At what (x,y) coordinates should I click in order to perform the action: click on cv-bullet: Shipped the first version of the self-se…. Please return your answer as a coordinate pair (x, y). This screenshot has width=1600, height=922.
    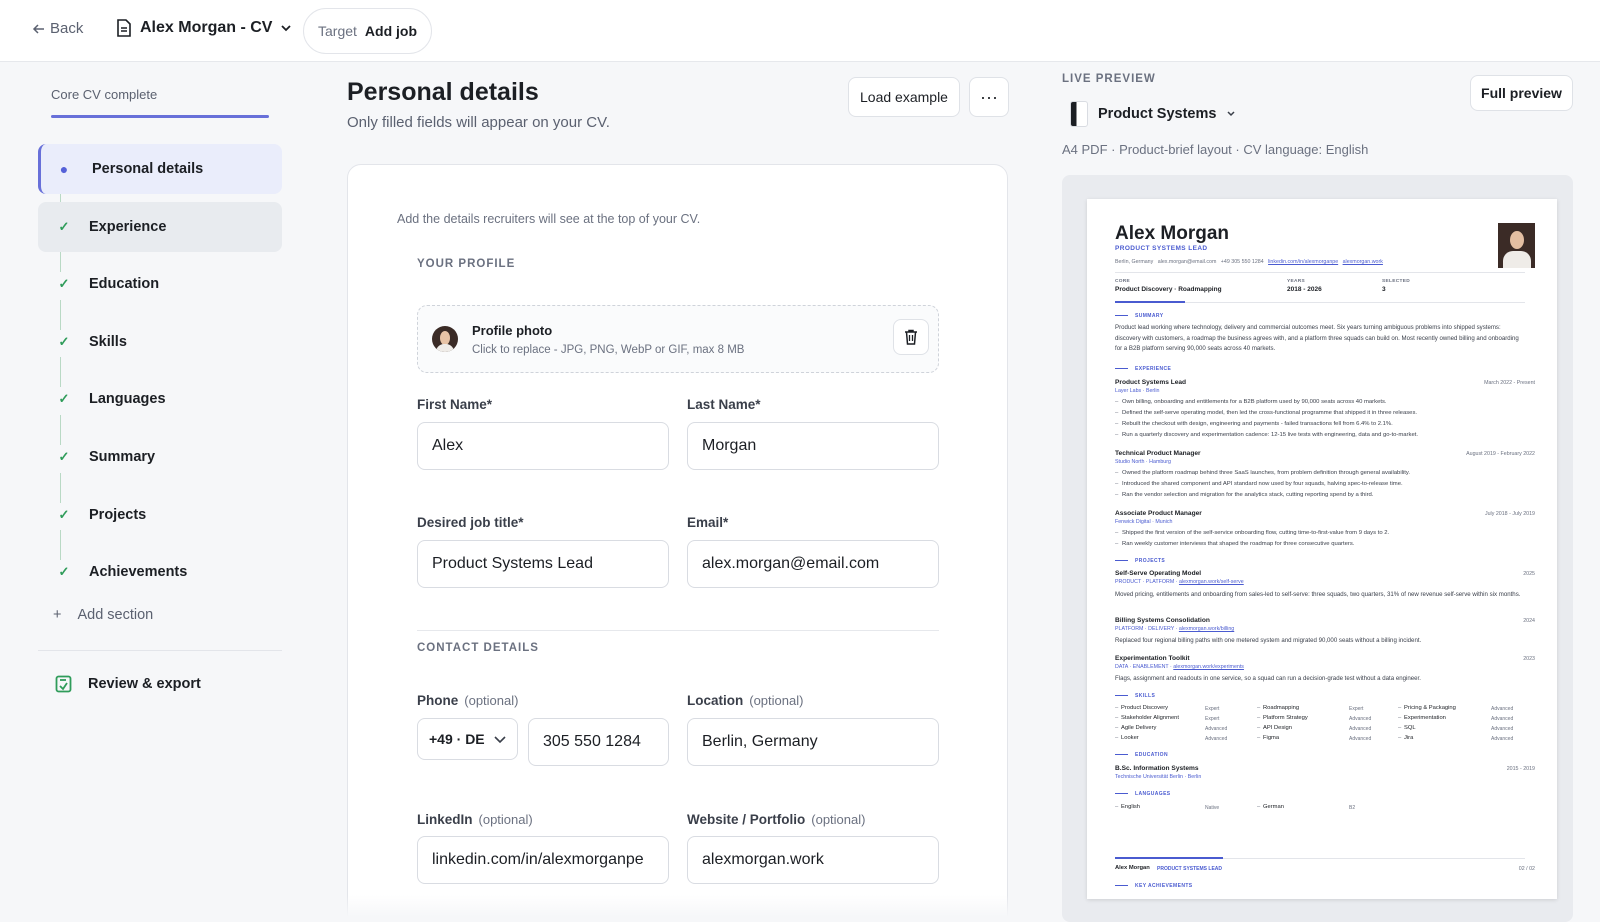
    Looking at the image, I should click on (1252, 533).